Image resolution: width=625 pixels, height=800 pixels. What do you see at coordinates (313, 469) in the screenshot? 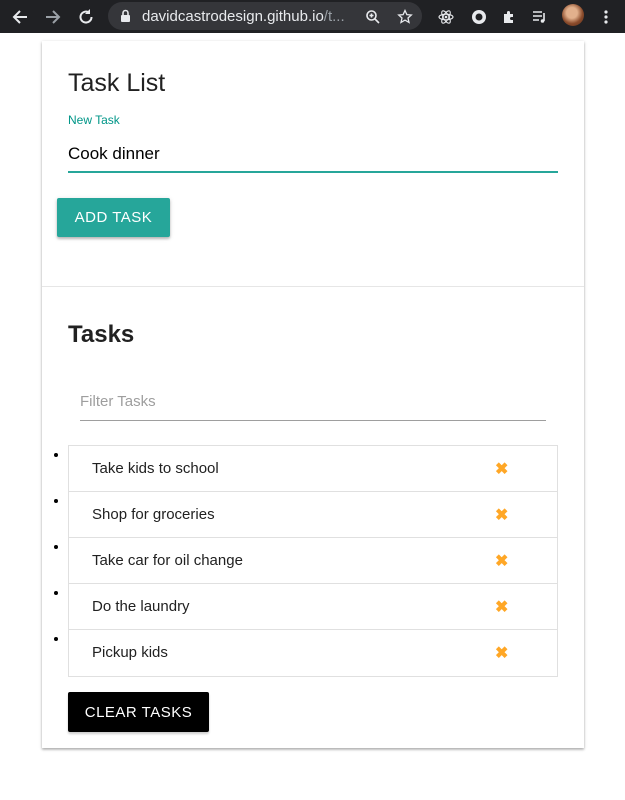
I see `task-item: Take kids to school ✖` at bounding box center [313, 469].